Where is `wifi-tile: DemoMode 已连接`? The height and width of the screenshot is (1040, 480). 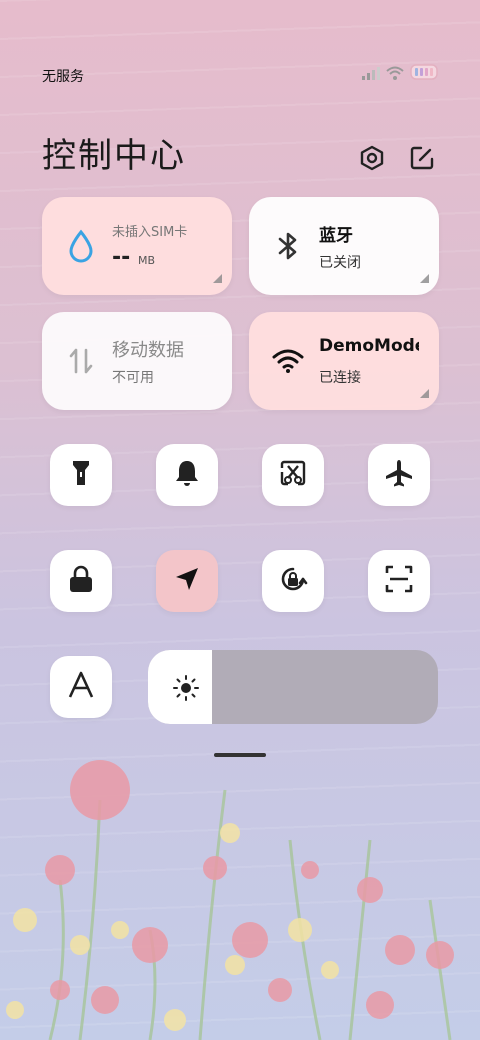
wifi-tile: DemoMode 已连接 is located at coordinates (344, 361).